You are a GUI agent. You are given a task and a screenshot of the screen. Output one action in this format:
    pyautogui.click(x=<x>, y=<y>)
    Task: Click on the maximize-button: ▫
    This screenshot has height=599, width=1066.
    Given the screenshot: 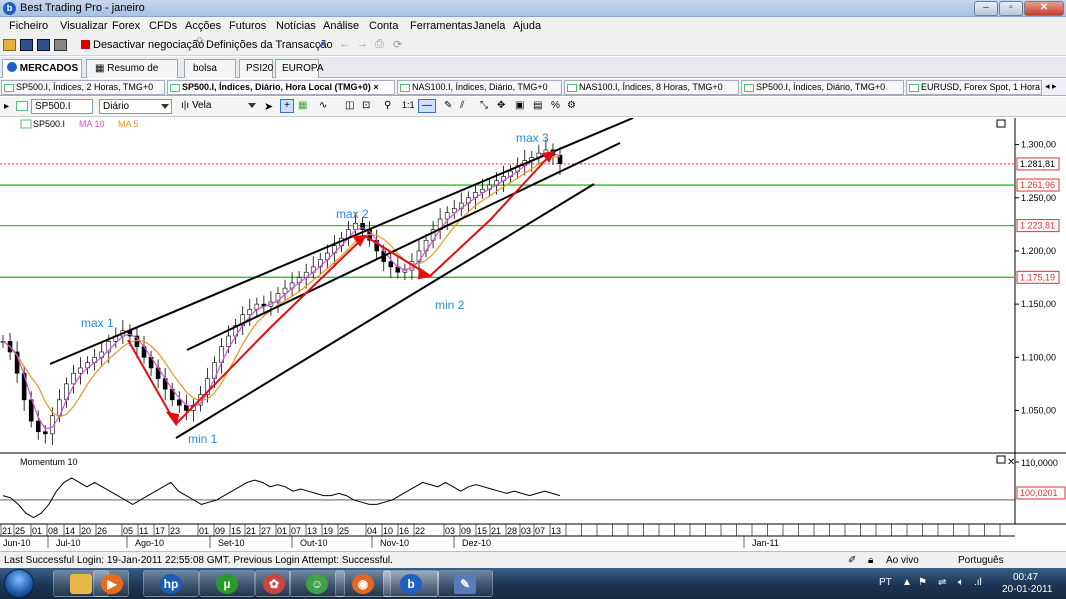 What is the action you would take?
    pyautogui.click(x=1011, y=8)
    